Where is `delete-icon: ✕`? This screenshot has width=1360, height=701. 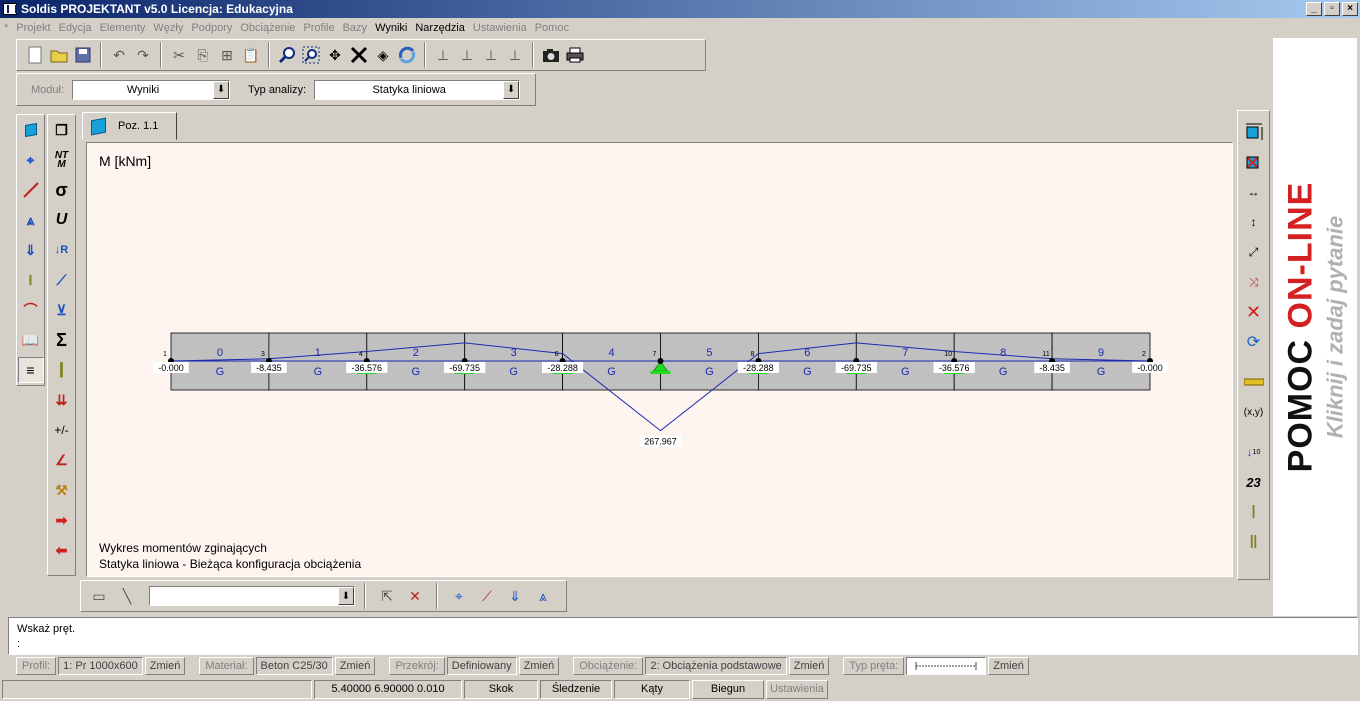 delete-icon: ✕ is located at coordinates (1254, 312).